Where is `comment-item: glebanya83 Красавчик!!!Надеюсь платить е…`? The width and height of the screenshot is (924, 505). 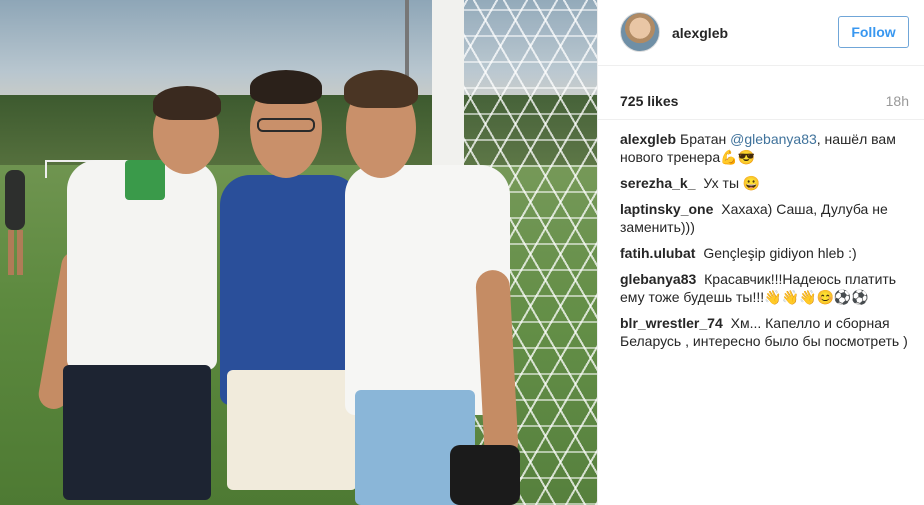
comment-item: glebanya83 Красавчик!!!Надеюсь платить е… is located at coordinates (767, 288).